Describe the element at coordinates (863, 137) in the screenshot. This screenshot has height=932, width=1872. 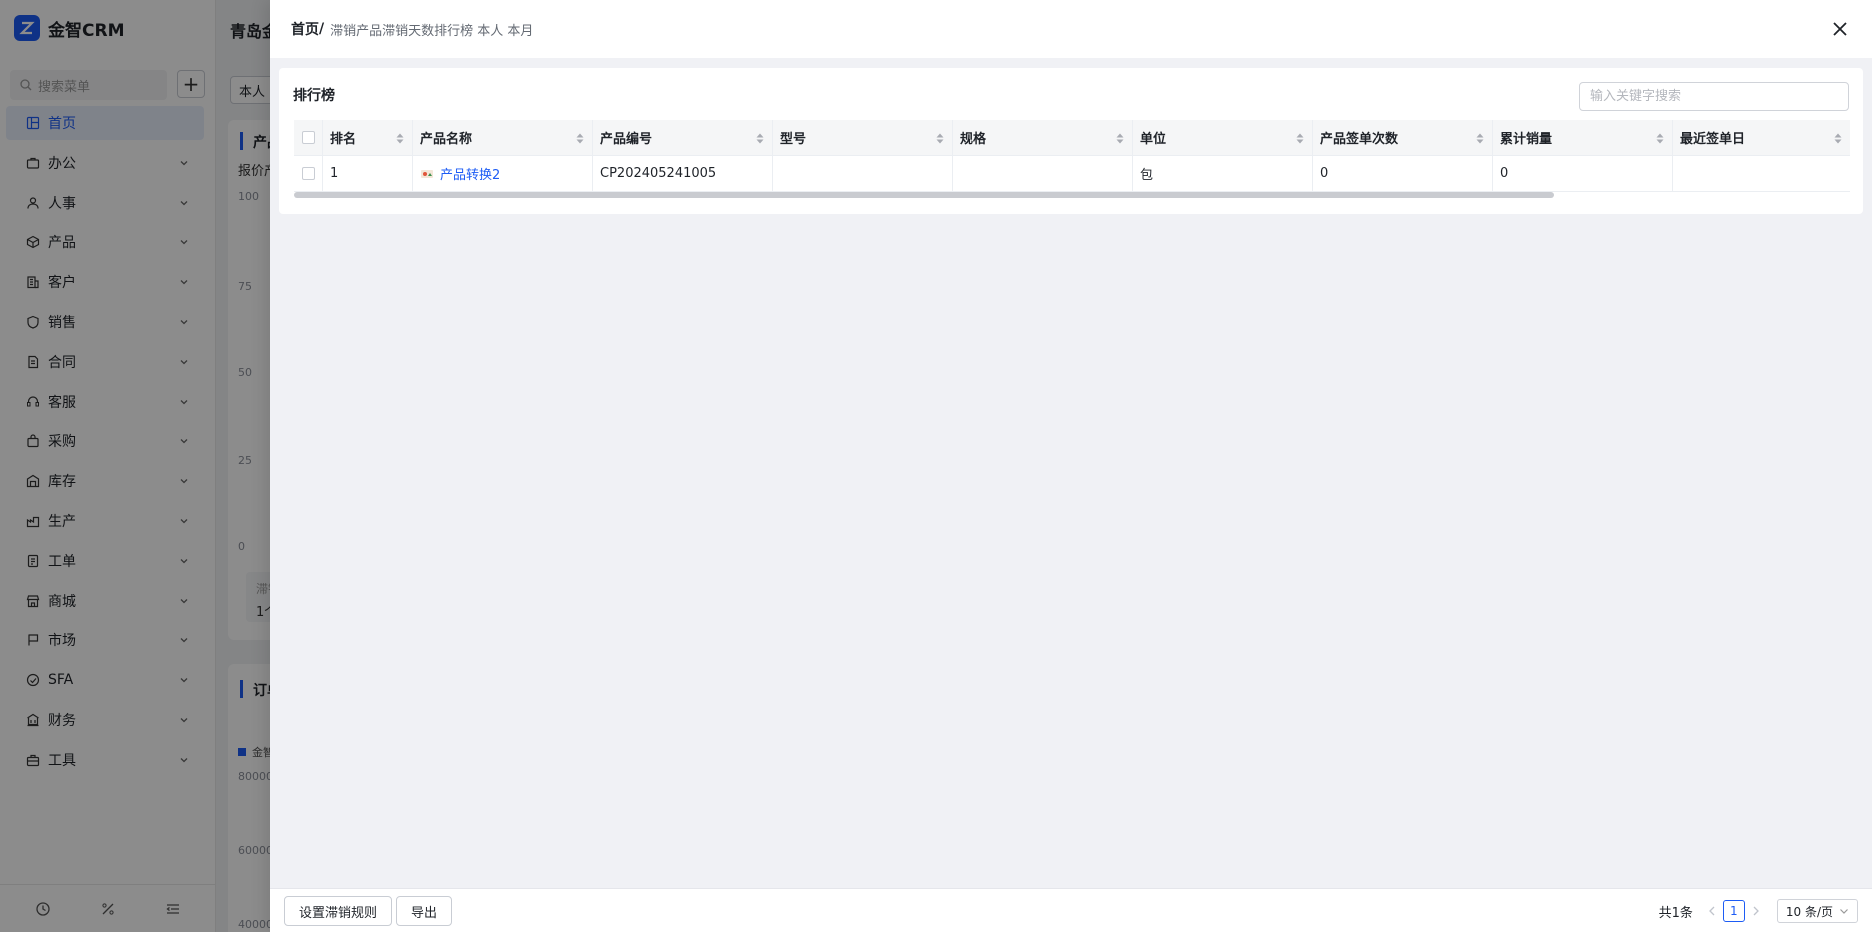
I see `column-header-model: 型号` at that location.